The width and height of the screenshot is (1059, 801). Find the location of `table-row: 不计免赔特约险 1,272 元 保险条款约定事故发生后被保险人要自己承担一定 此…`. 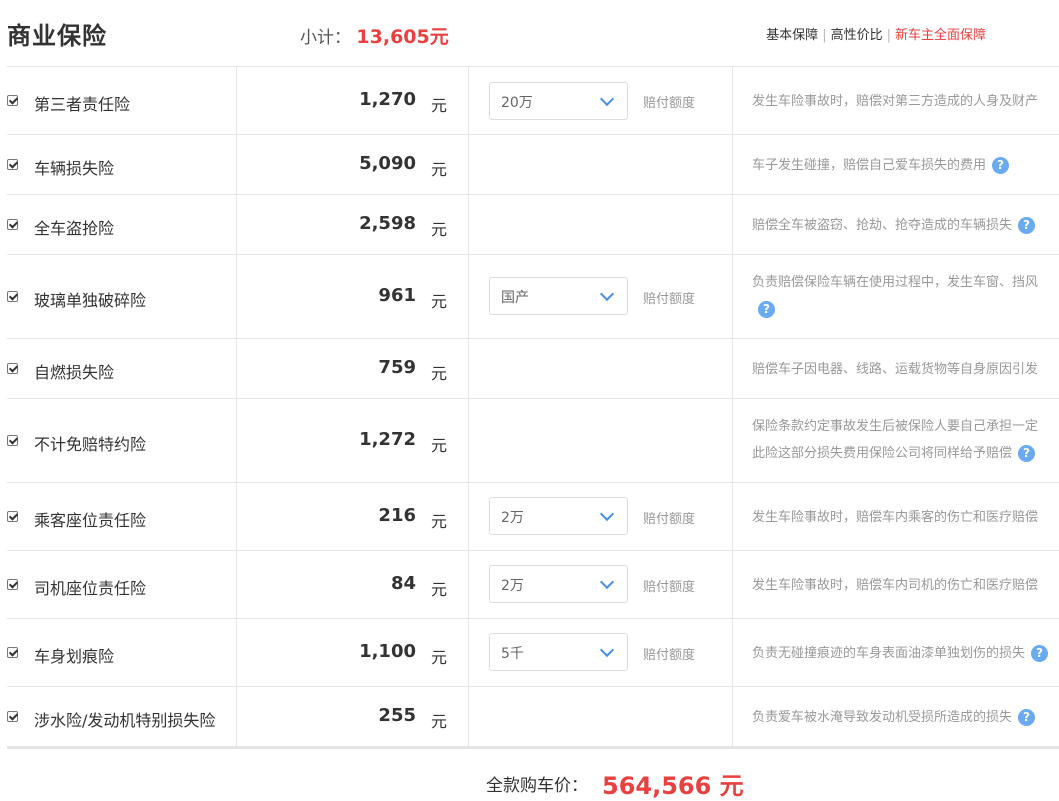

table-row: 不计免赔特约险 1,272 元 保险条款约定事故发生后被保险人要自己承担一定 此… is located at coordinates (533, 441).